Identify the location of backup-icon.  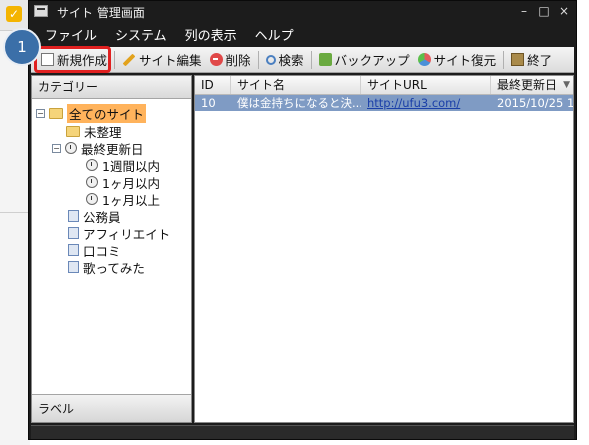
(325, 59).